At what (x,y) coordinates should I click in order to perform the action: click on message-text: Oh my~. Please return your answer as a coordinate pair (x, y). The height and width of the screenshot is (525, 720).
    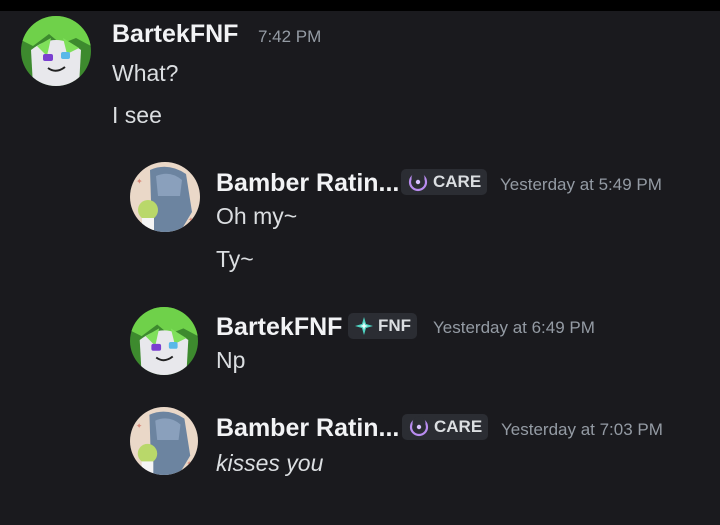
    Looking at the image, I should click on (257, 216).